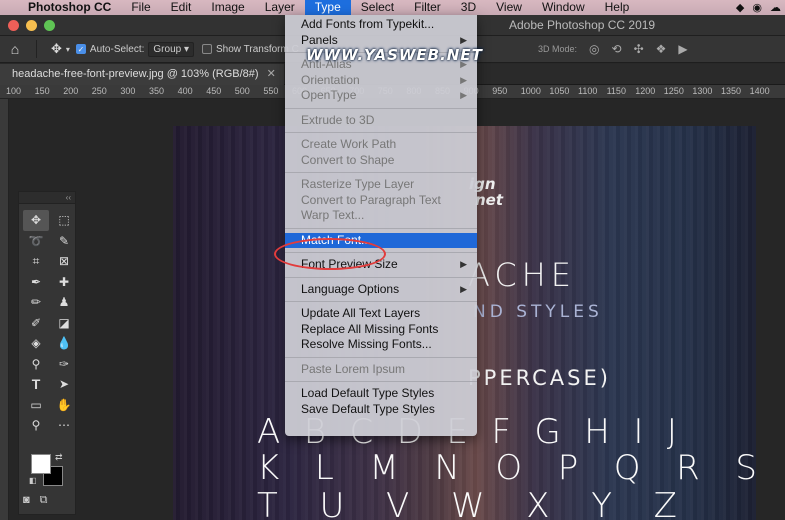 The width and height of the screenshot is (785, 520). I want to click on 3d-camera-icon: ▶, so click(682, 49).